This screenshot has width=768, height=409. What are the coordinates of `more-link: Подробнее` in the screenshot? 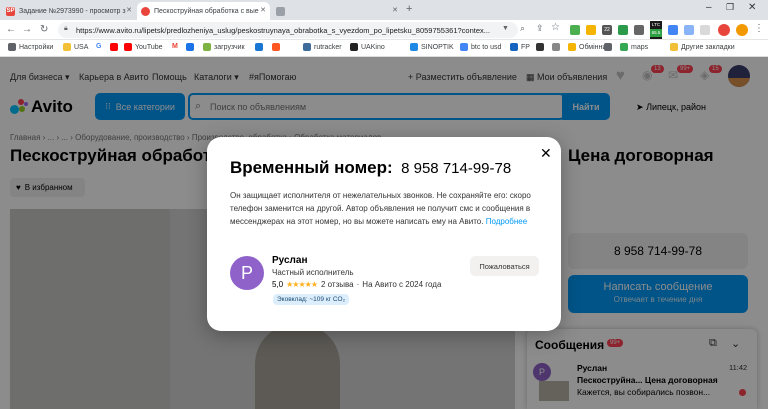 It's located at (507, 221).